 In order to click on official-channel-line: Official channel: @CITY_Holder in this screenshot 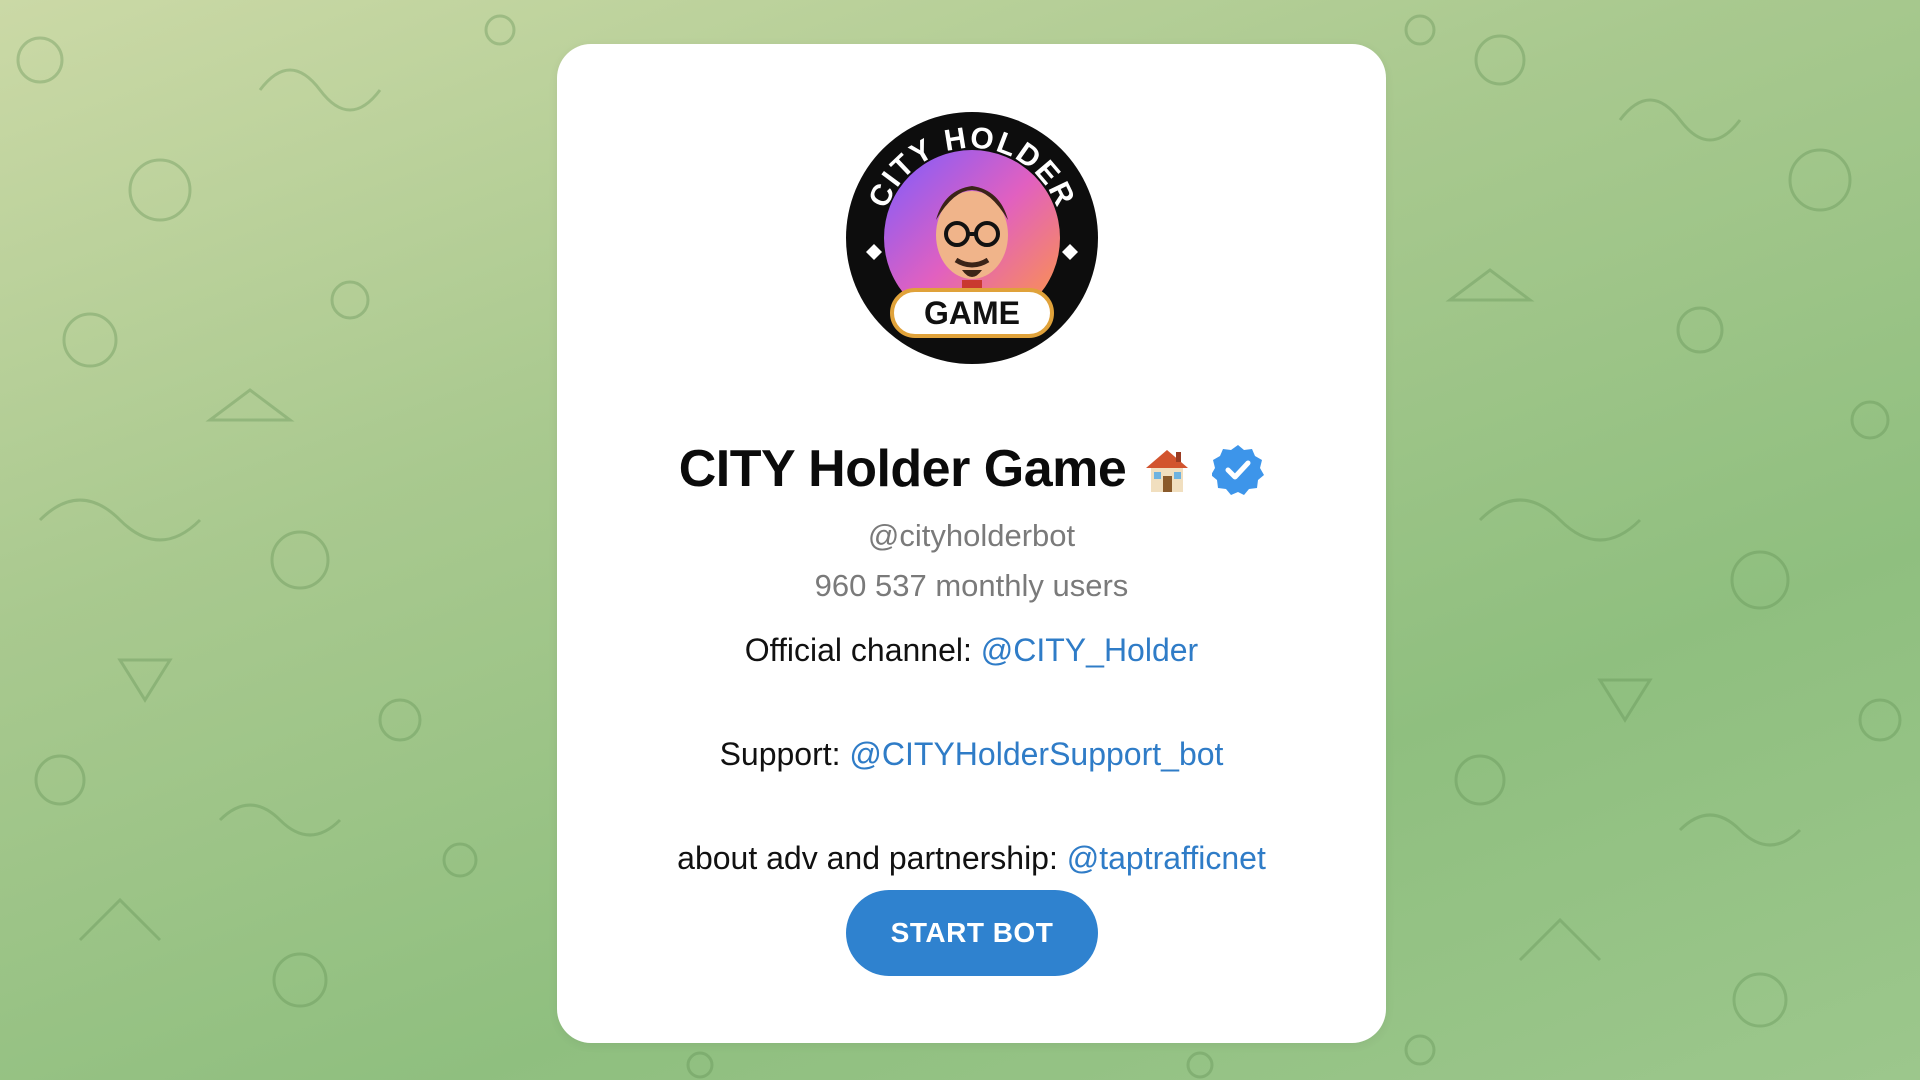, I will do `click(971, 650)`.